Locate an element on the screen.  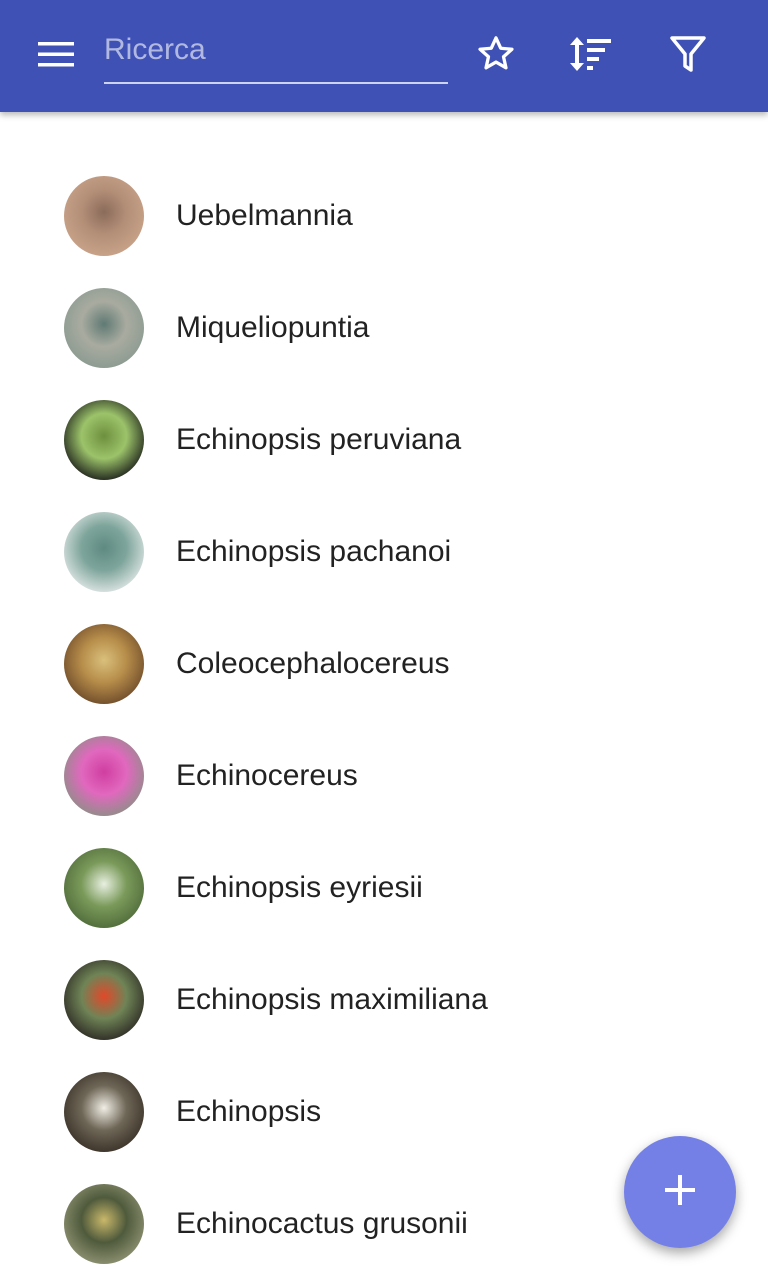
list-item: Coleocephalocereus is located at coordinates (384, 664).